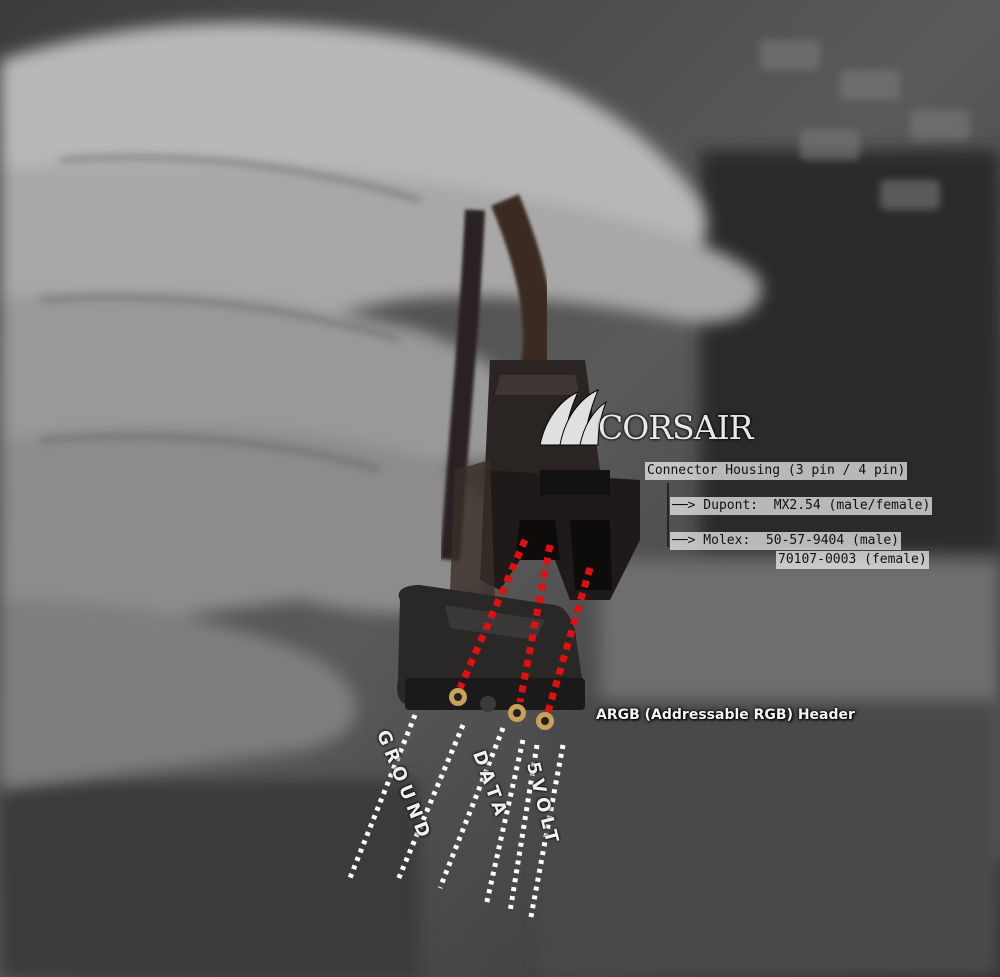 This screenshot has height=977, width=1000. I want to click on brand-logo-text: CORSAIR, so click(675, 427).